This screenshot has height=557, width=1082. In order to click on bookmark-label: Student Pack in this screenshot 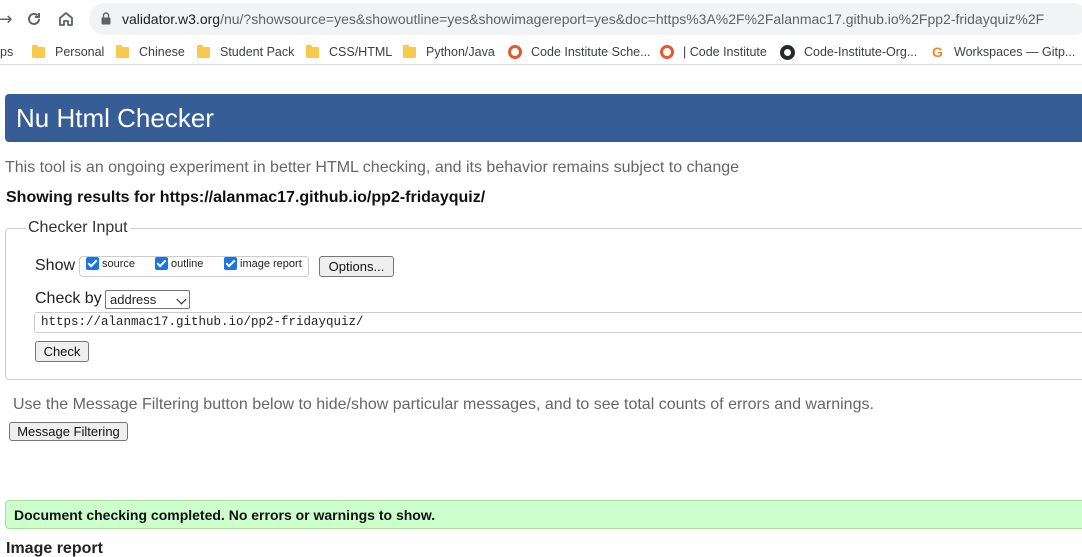, I will do `click(257, 52)`.